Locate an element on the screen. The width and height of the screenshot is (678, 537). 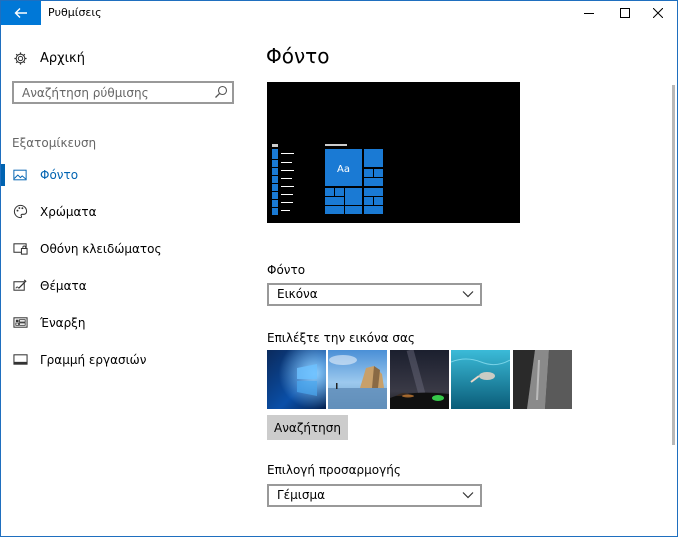
minimize-icon is located at coordinates (589, 13).